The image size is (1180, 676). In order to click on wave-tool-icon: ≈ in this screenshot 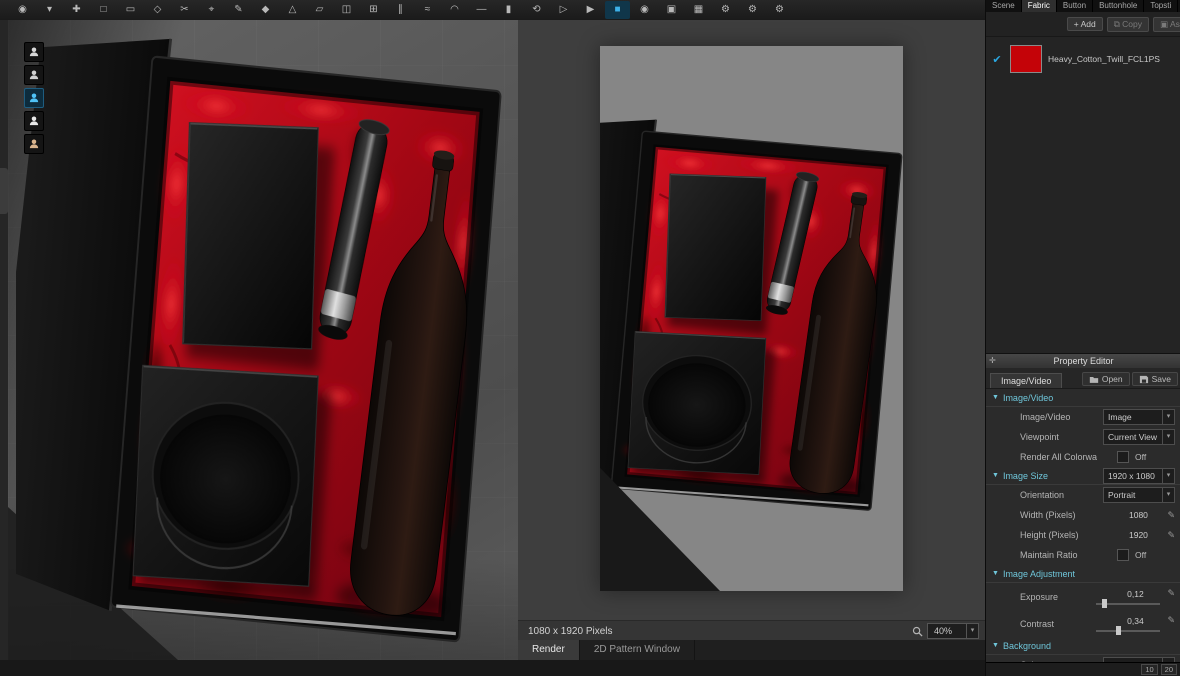, I will do `click(427, 10)`.